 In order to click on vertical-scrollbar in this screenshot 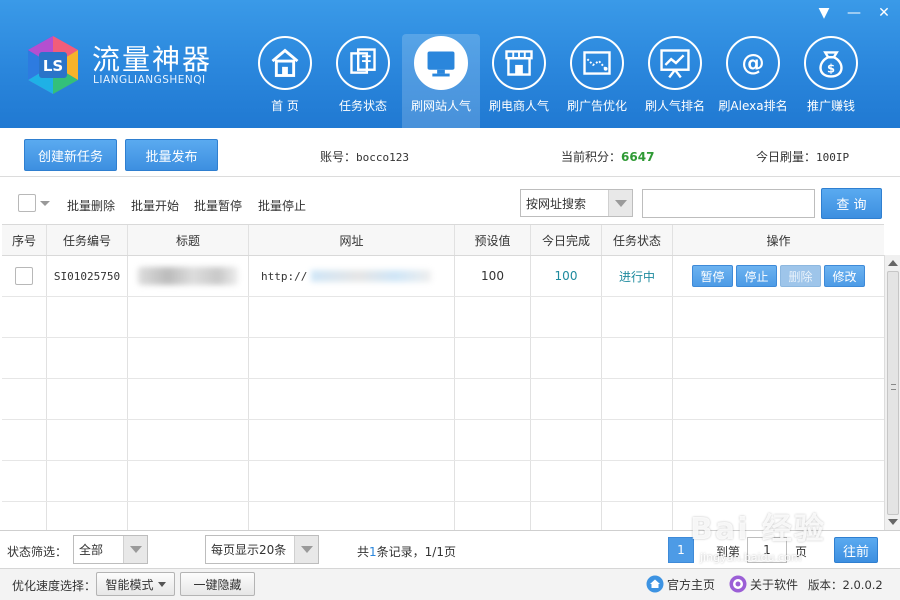, I will do `click(892, 392)`.